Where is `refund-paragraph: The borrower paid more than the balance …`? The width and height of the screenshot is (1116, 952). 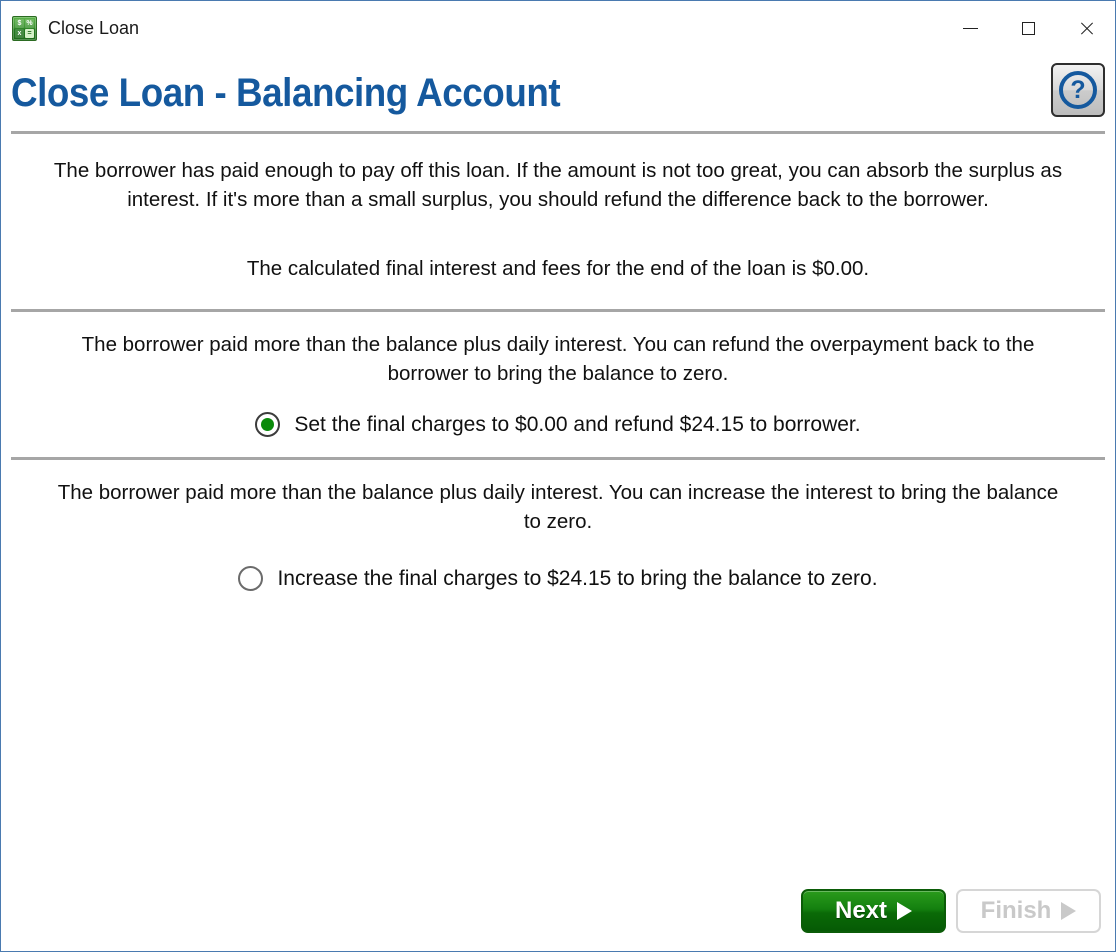
refund-paragraph: The borrower paid more than the balance … is located at coordinates (558, 359).